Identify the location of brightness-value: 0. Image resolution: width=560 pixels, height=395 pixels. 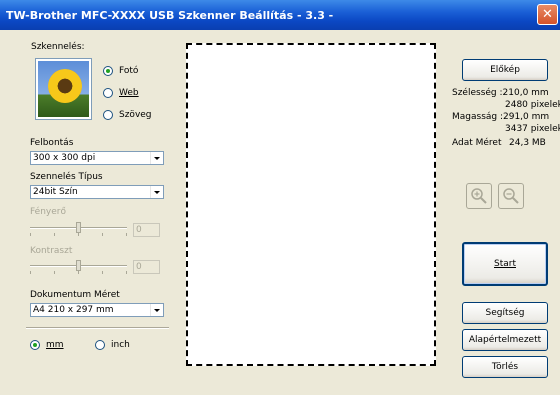
(146, 230).